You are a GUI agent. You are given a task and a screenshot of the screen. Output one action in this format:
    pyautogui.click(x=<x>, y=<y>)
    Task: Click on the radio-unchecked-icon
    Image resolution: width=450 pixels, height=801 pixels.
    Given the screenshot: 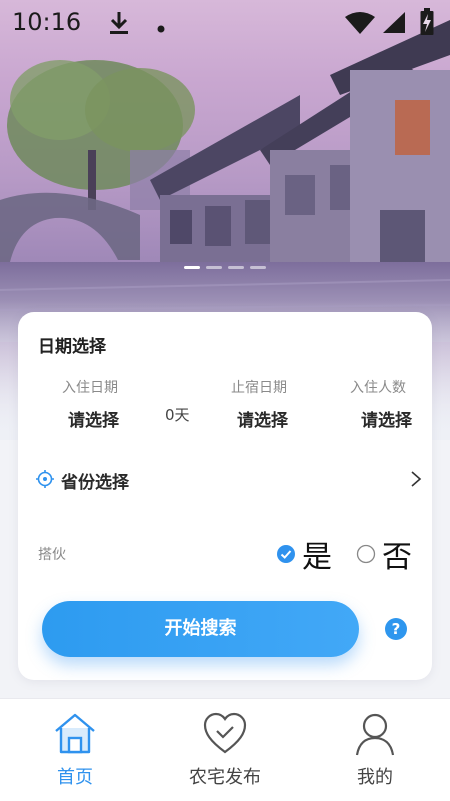 What is the action you would take?
    pyautogui.click(x=366, y=554)
    